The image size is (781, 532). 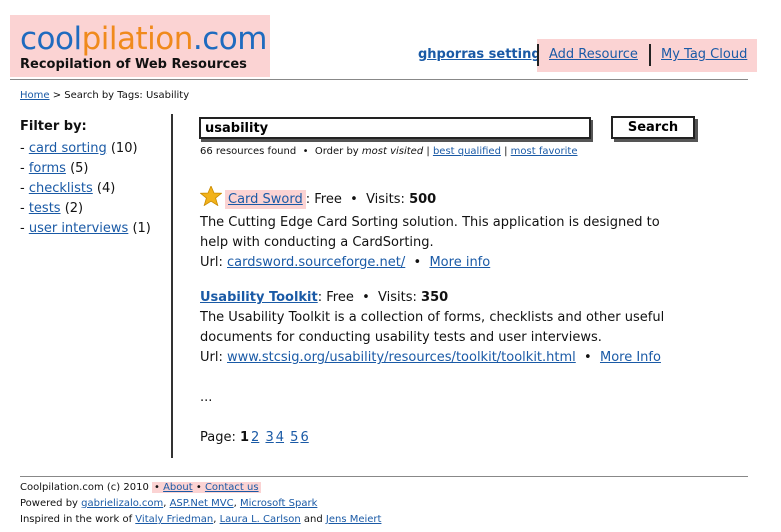 I want to click on footer-divider, so click(x=384, y=476).